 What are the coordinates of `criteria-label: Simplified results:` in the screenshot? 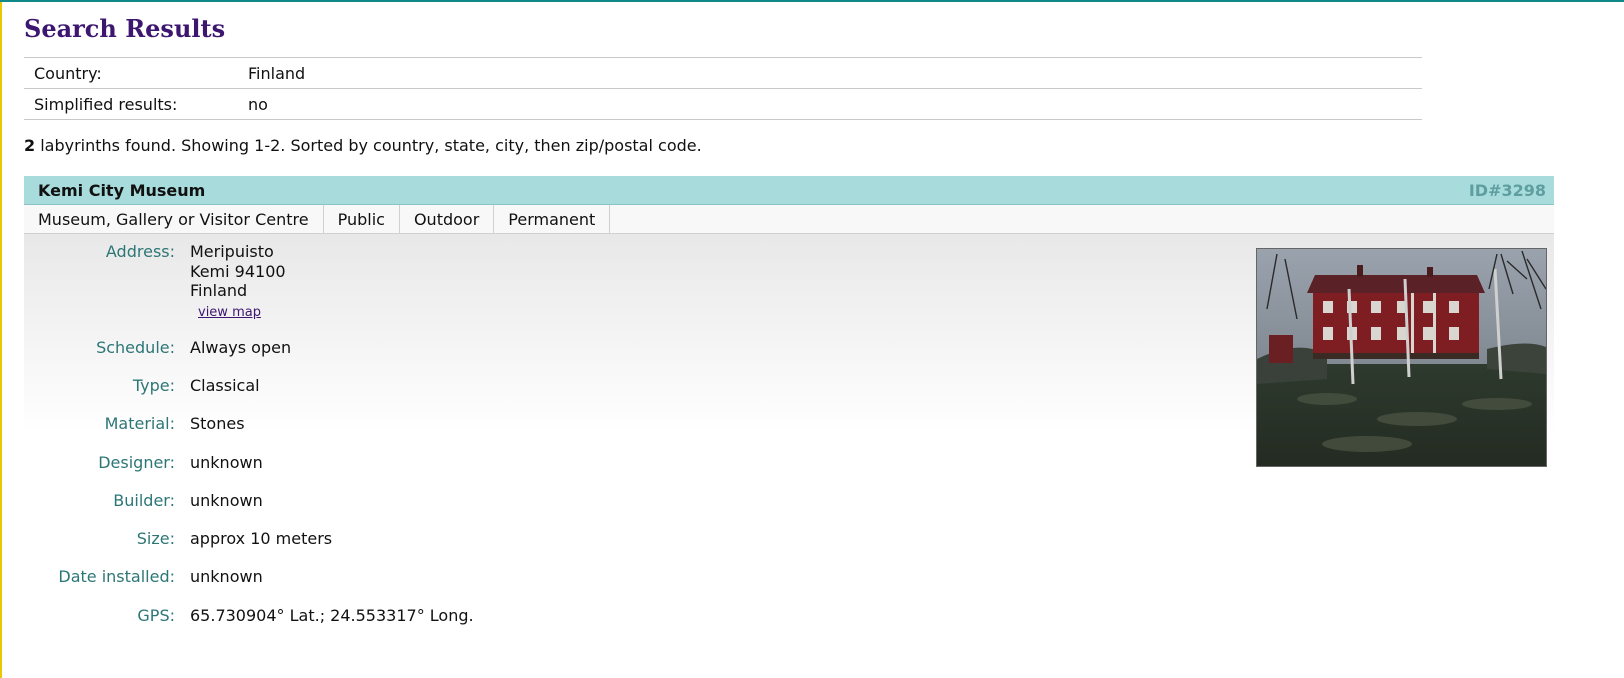 It's located at (106, 104).